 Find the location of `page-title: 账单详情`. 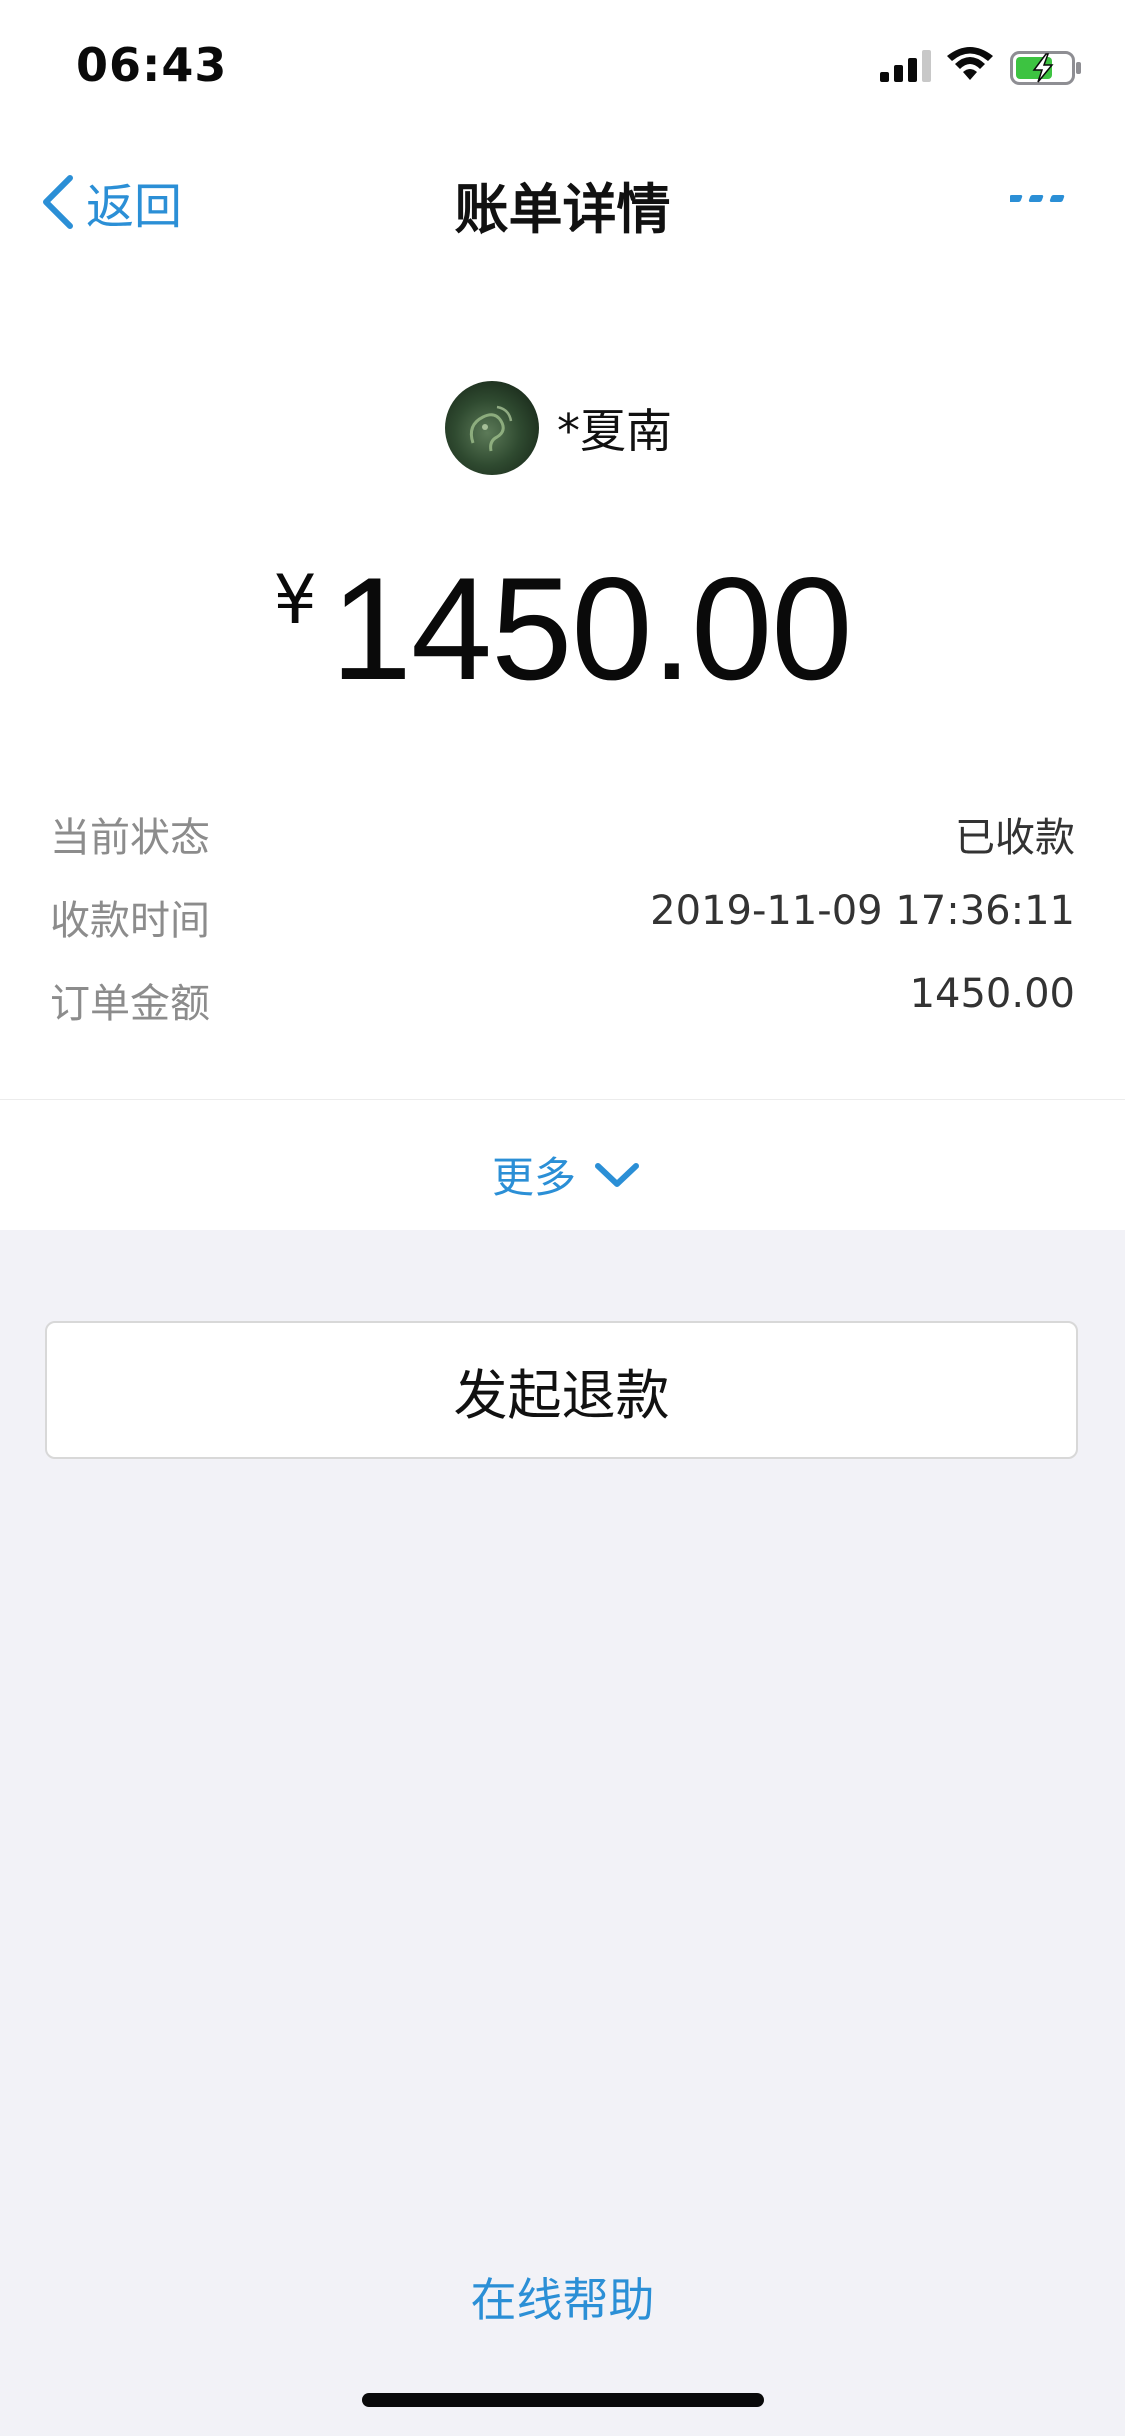

page-title: 账单详情 is located at coordinates (562, 209).